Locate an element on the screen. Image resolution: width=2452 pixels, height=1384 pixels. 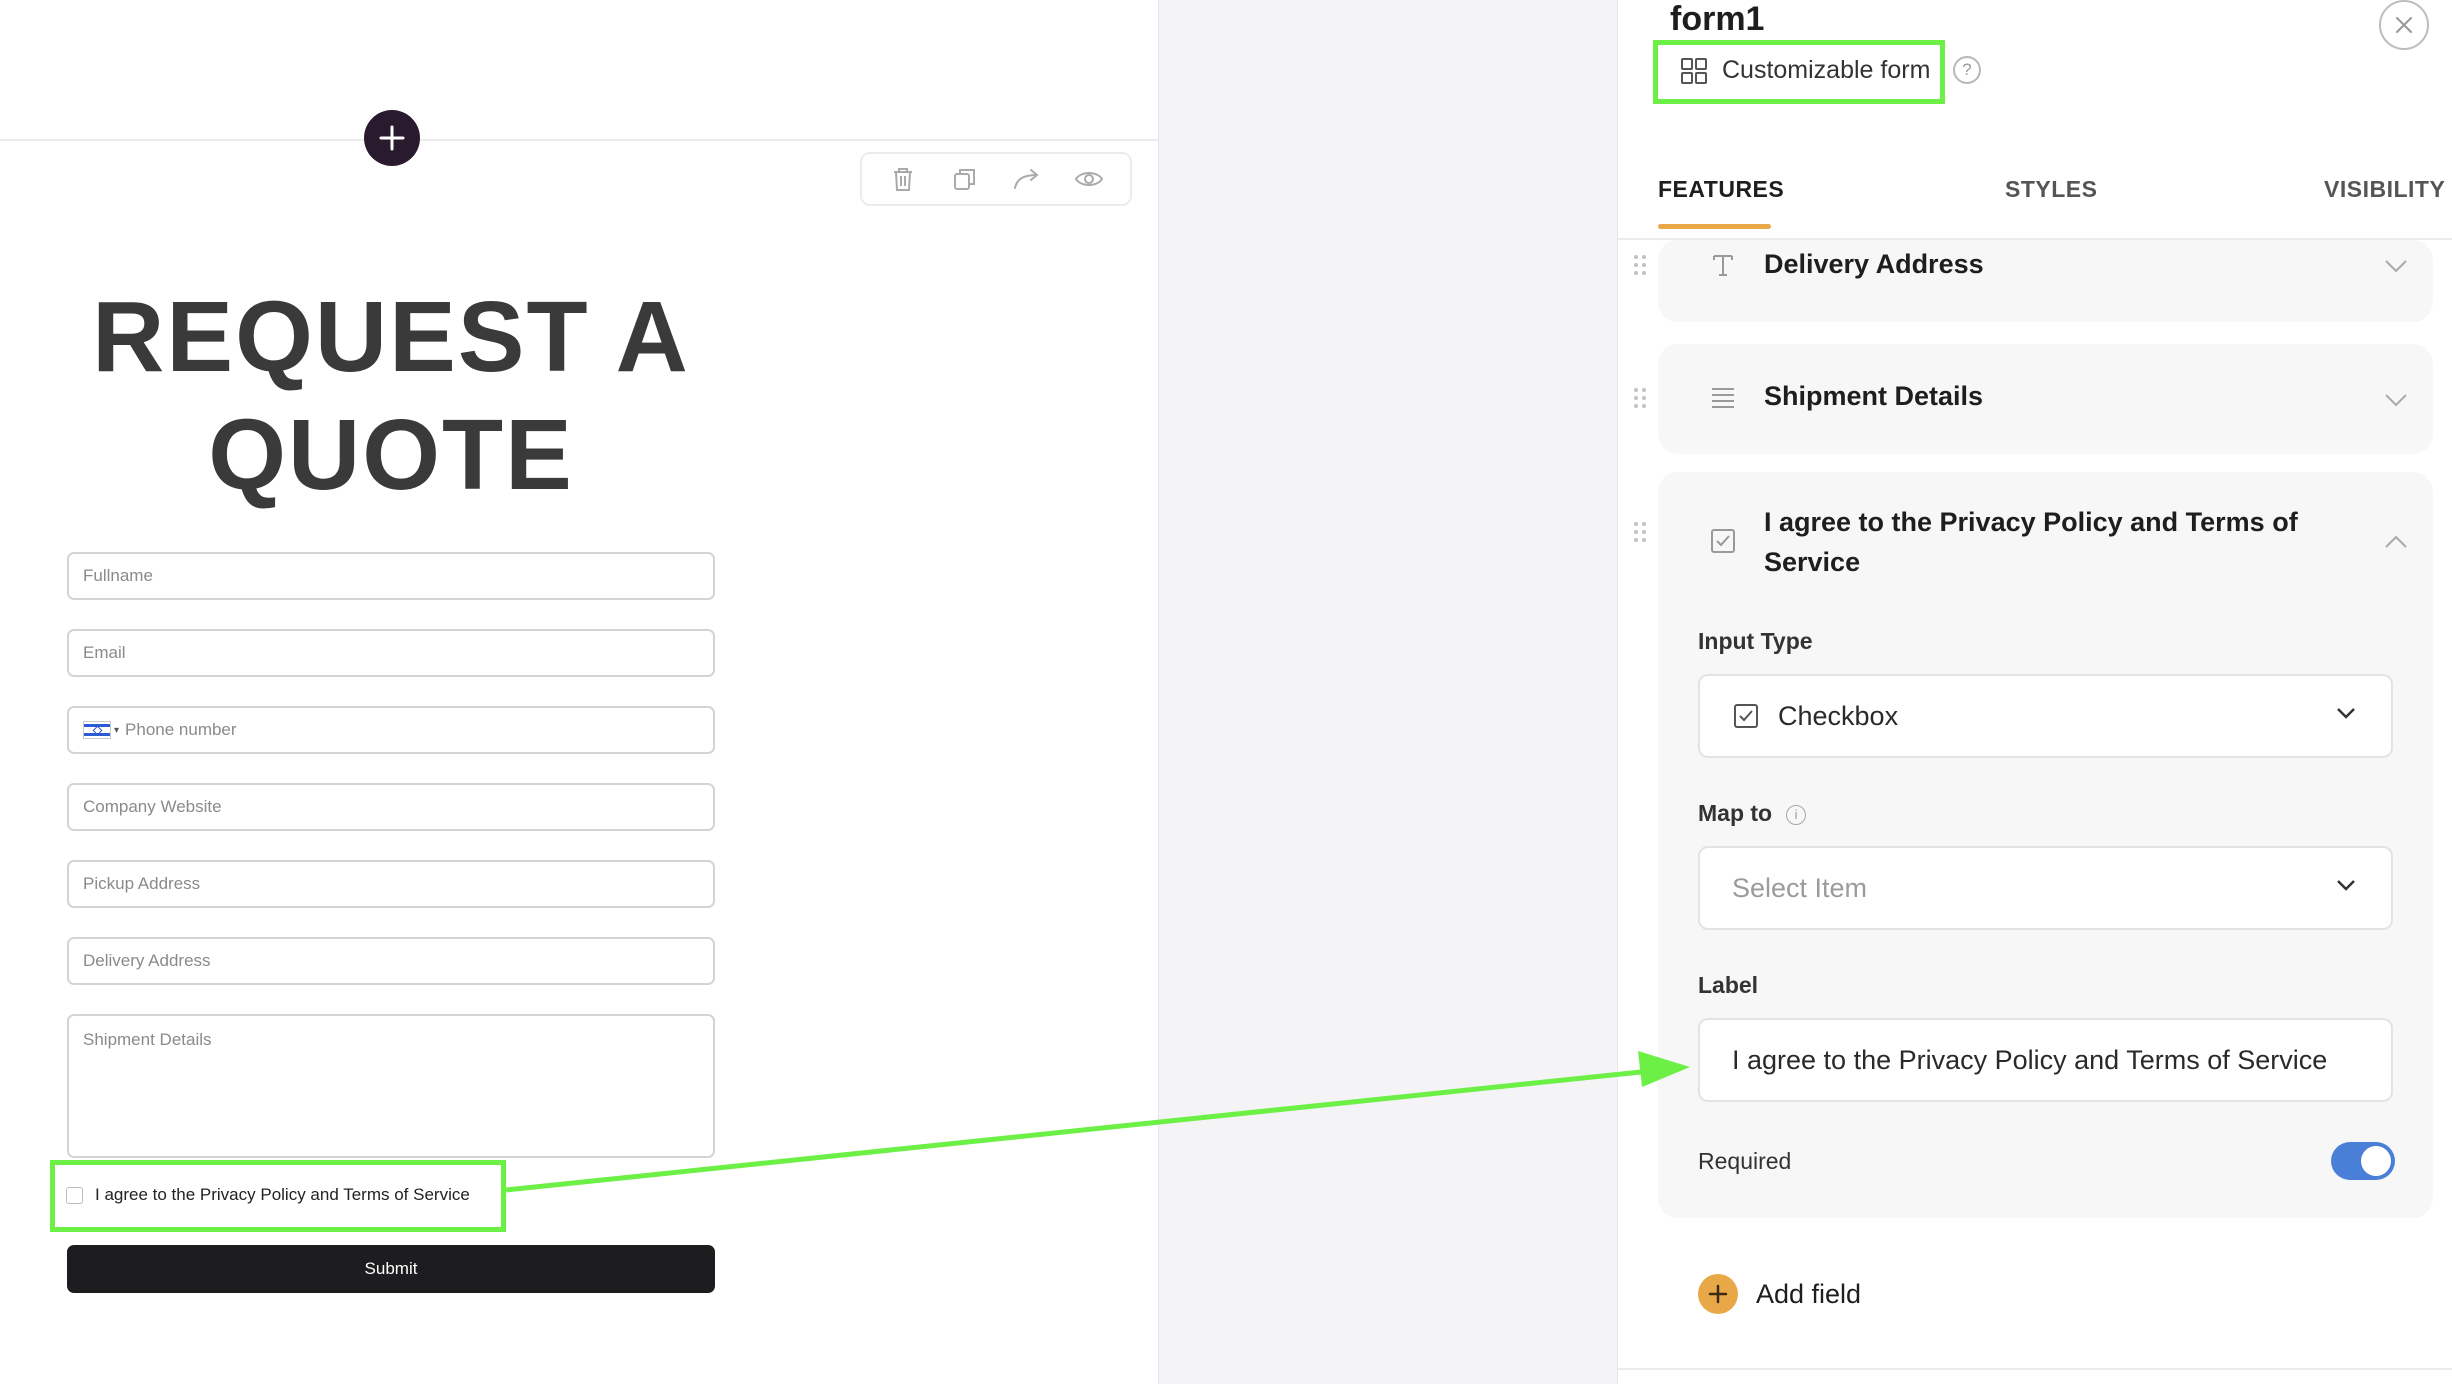
panel-title: form1 is located at coordinates (1717, 19).